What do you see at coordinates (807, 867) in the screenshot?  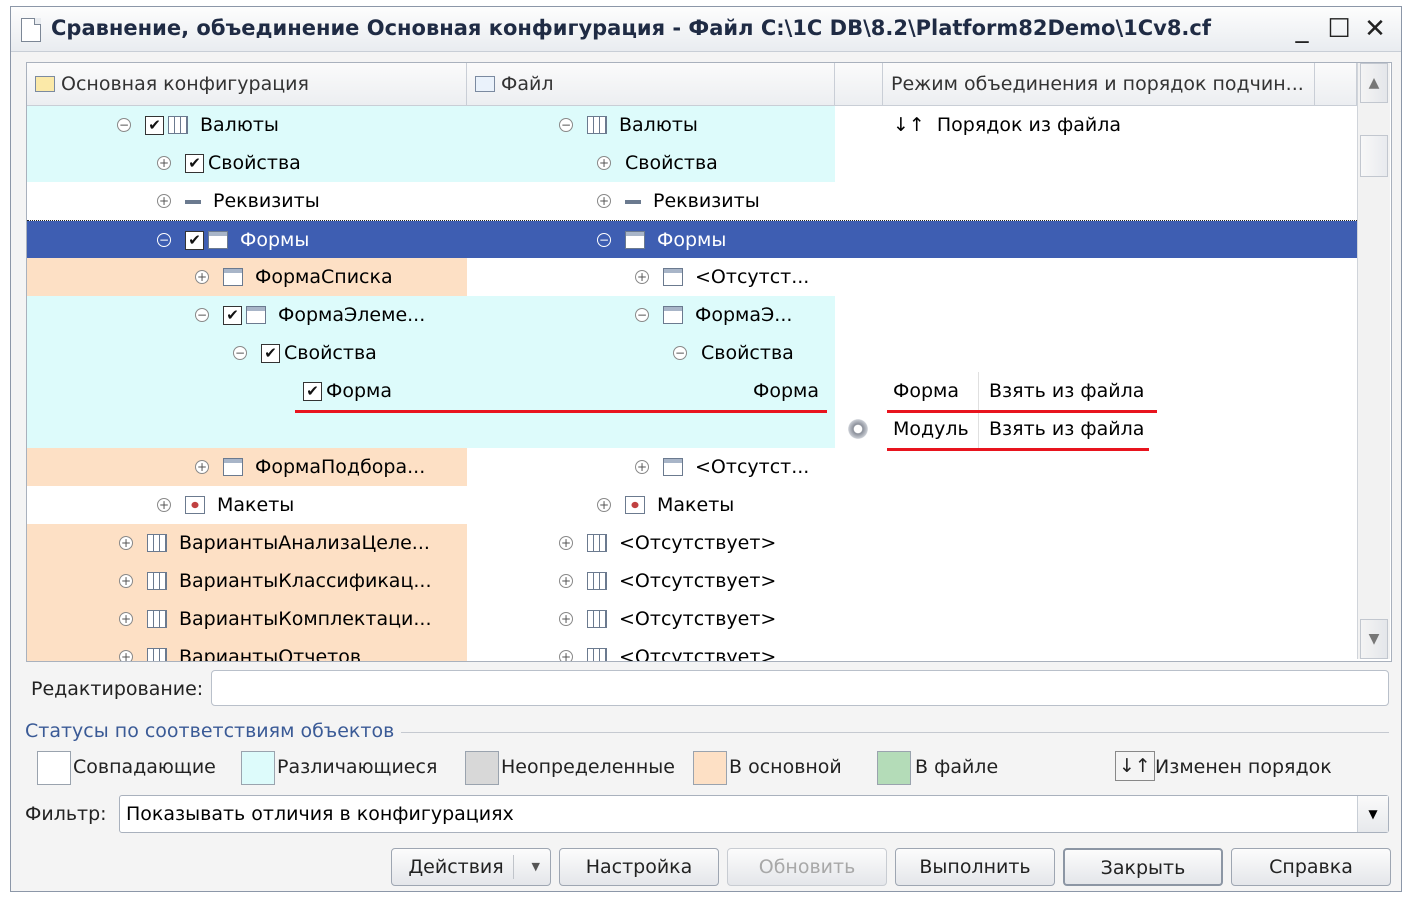 I see `refresh-button: Обновить` at bounding box center [807, 867].